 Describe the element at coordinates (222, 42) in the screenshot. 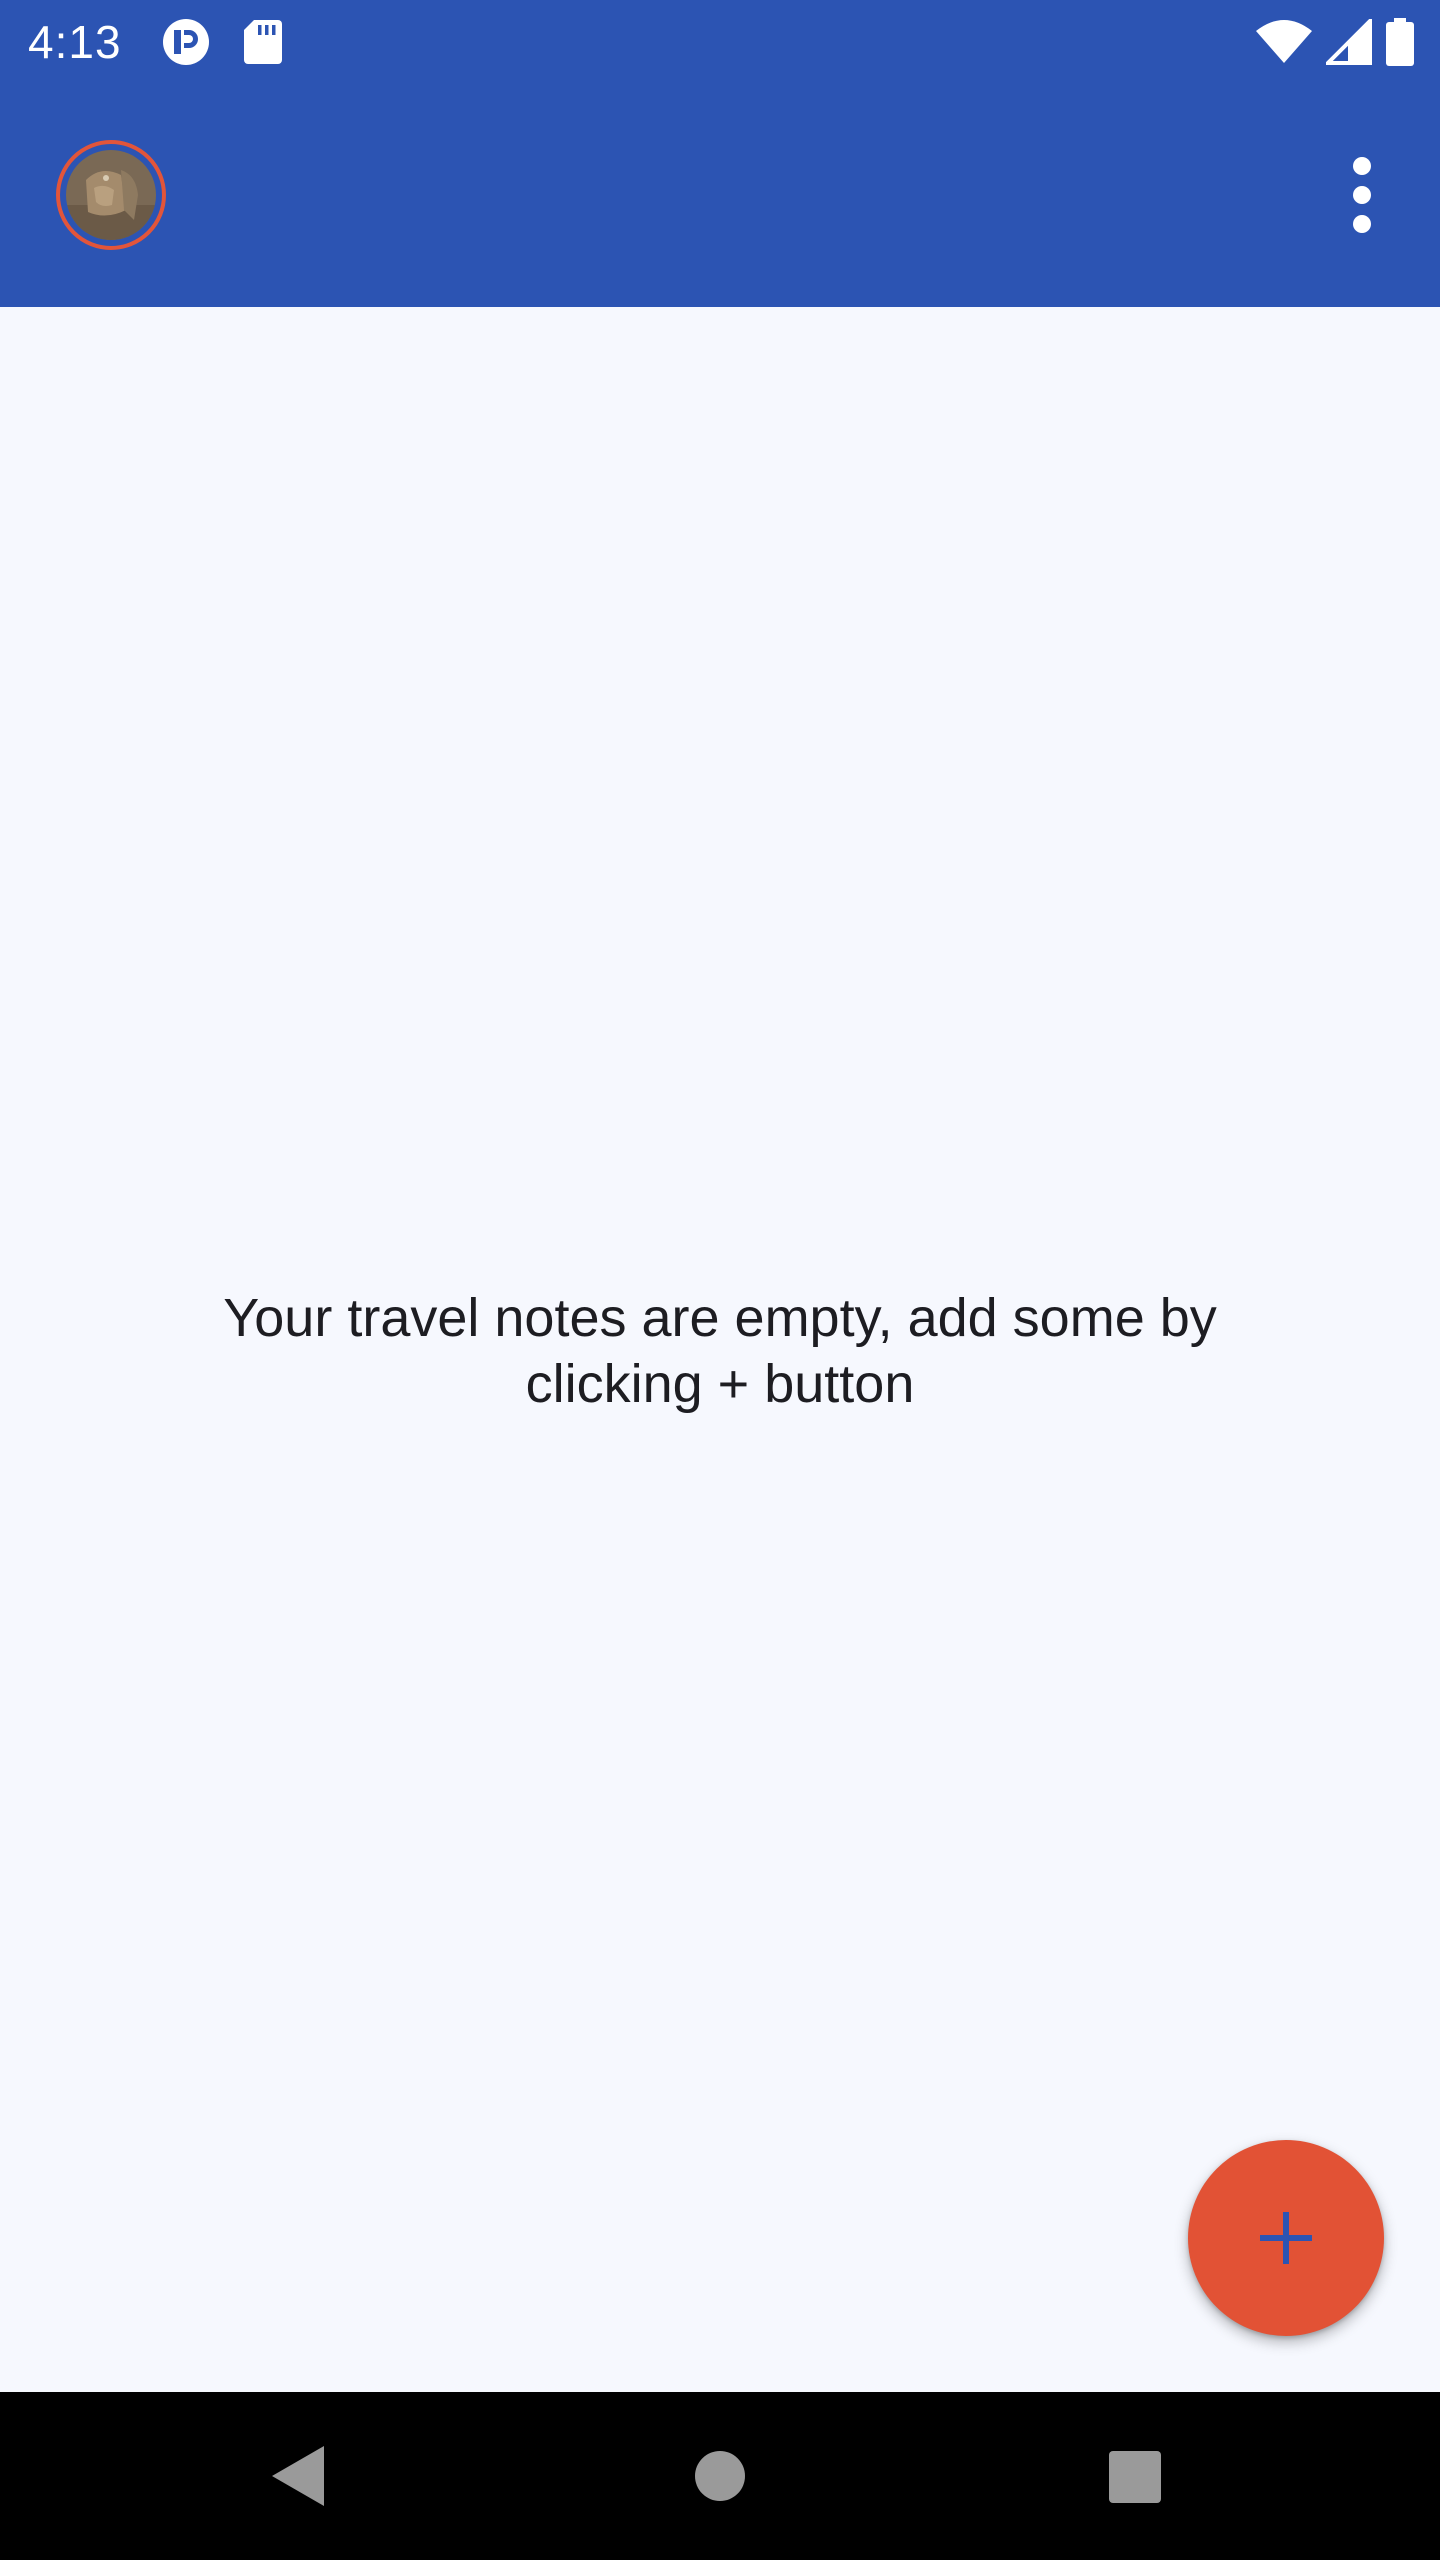

I see `status-left-icons` at that location.